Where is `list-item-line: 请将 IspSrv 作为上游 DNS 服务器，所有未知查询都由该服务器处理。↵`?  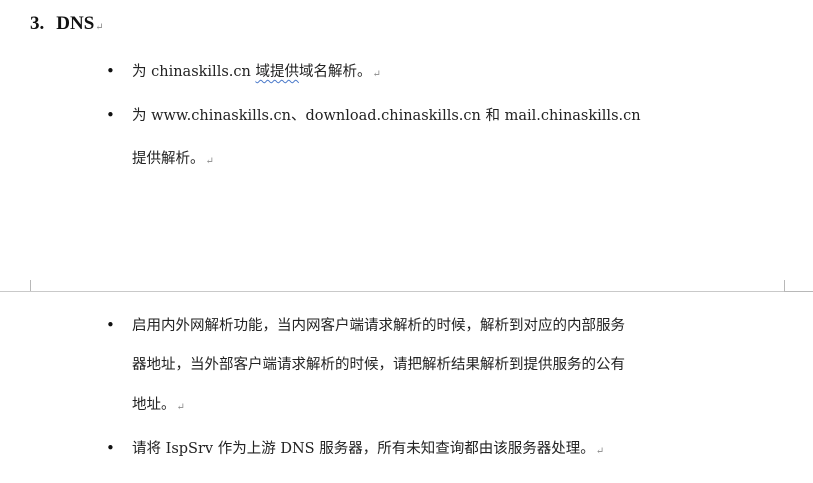
list-item-line: 请将 IspSrv 作为上游 DNS 服务器，所有未知查询都由该服务器处理。↵ is located at coordinates (368, 450).